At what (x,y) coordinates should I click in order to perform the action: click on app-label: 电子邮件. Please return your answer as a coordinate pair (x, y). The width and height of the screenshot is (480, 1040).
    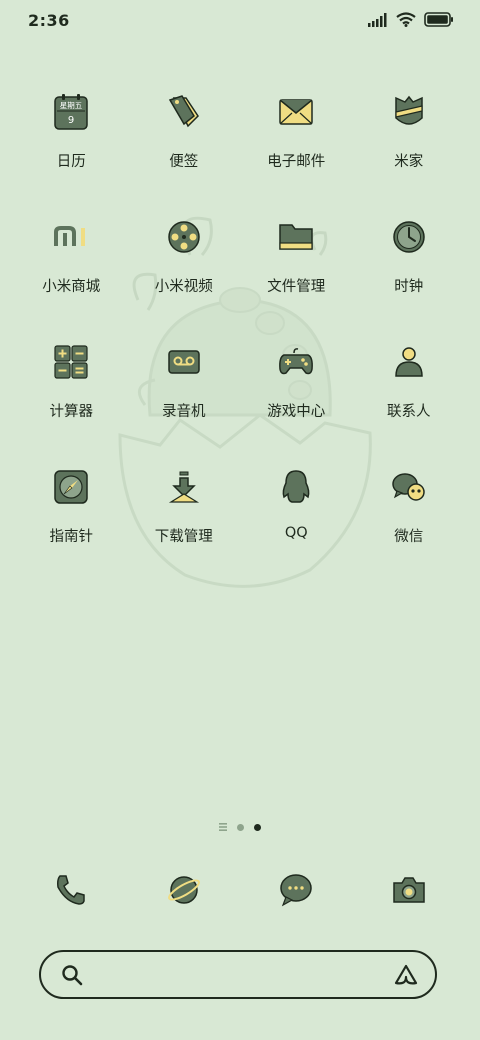
    Looking at the image, I should click on (296, 162).